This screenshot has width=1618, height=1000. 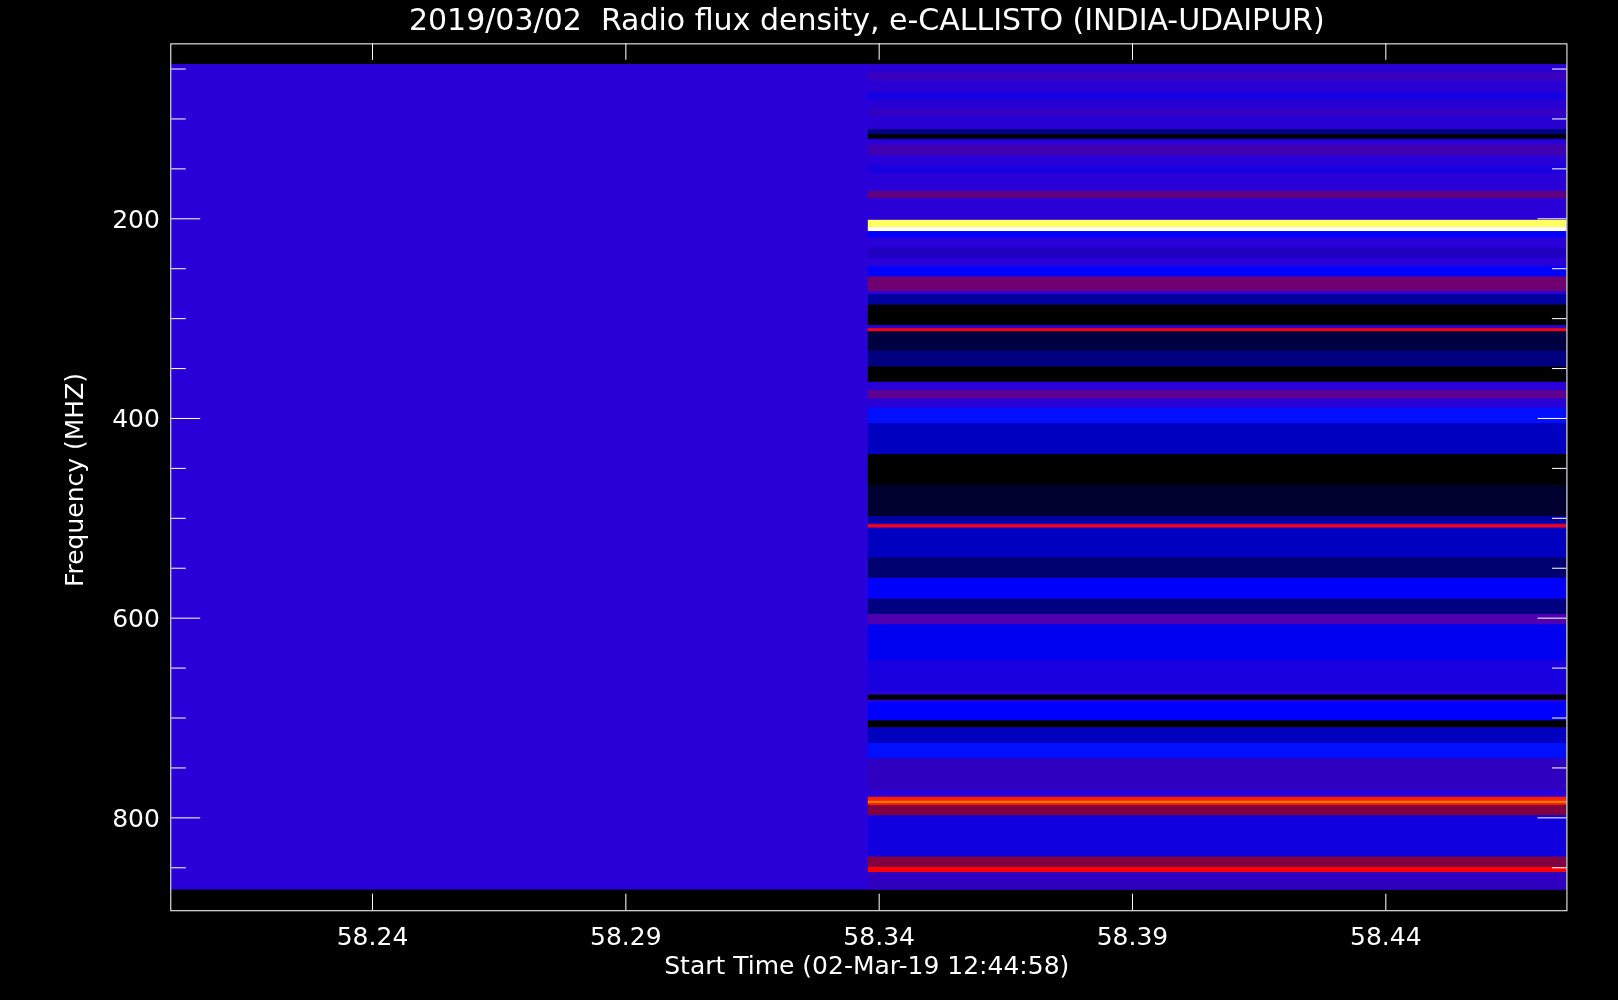 I want to click on tick-label: 58.44, so click(x=1386, y=936).